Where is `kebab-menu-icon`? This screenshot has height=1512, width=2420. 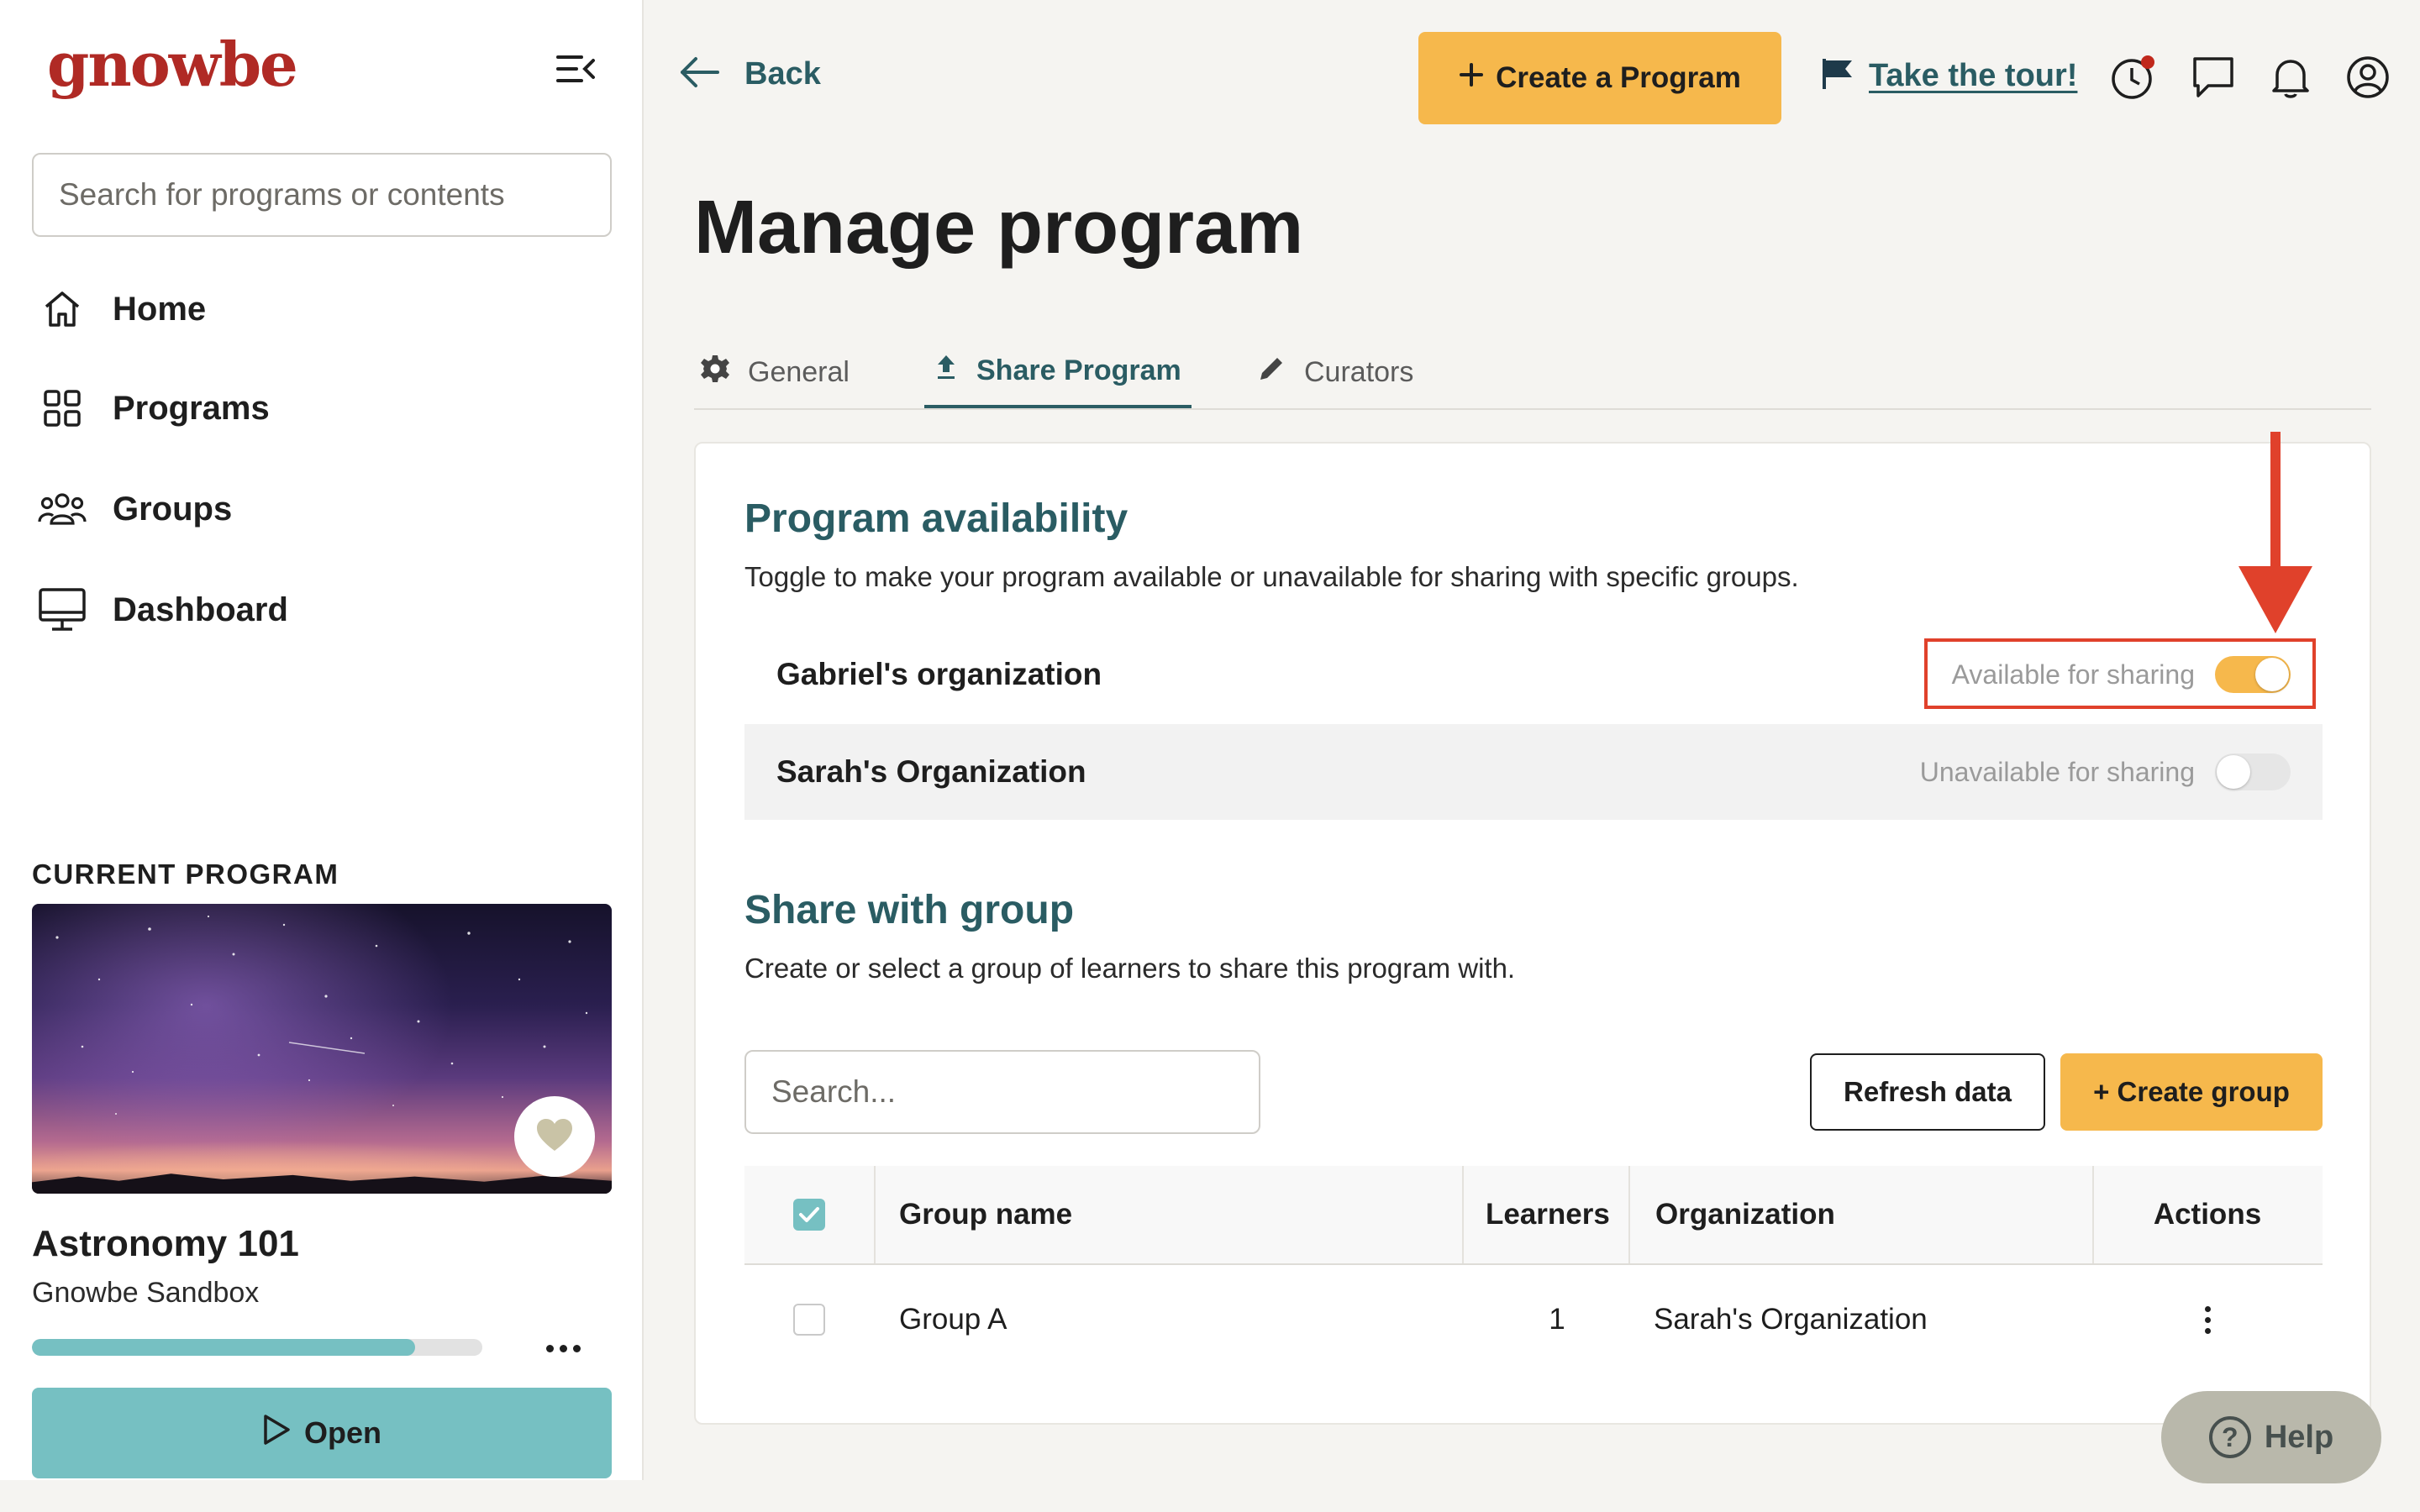 kebab-menu-icon is located at coordinates (2208, 1320).